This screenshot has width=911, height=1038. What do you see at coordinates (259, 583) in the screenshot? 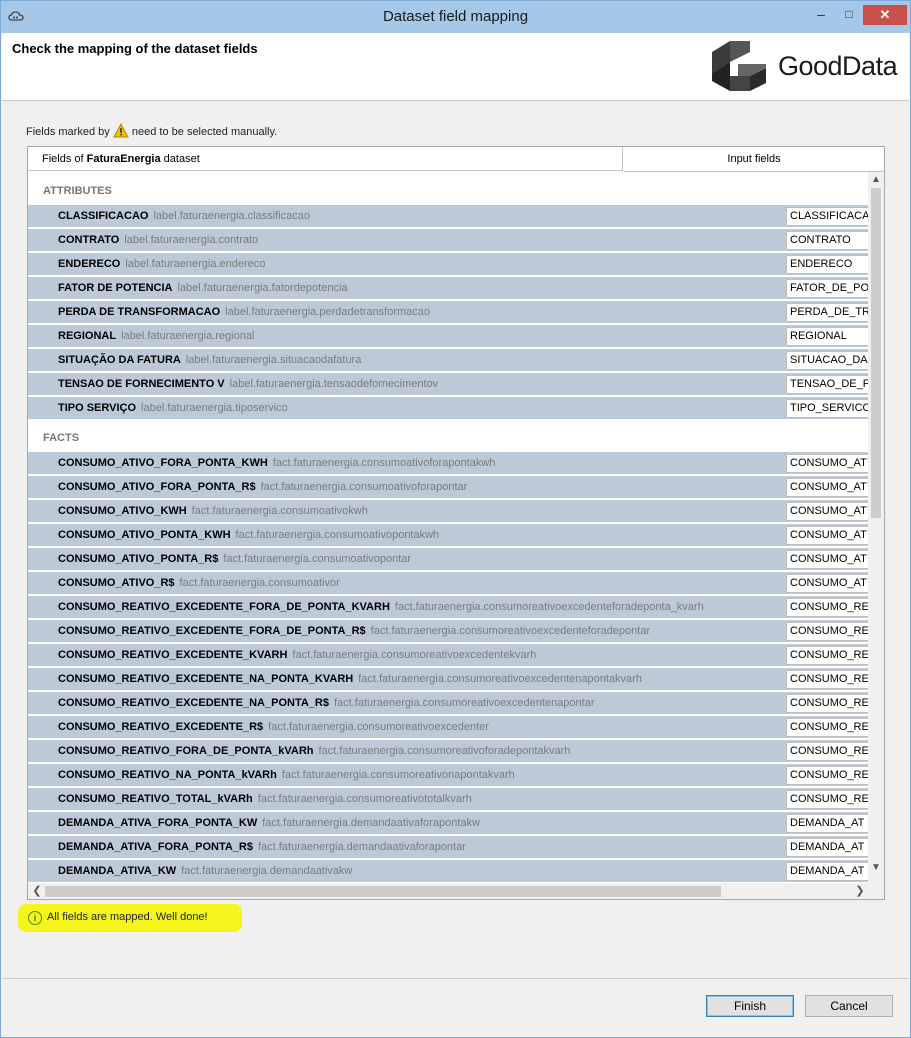
I see `field-identifier: fact.faturaenergia.consumoativor` at bounding box center [259, 583].